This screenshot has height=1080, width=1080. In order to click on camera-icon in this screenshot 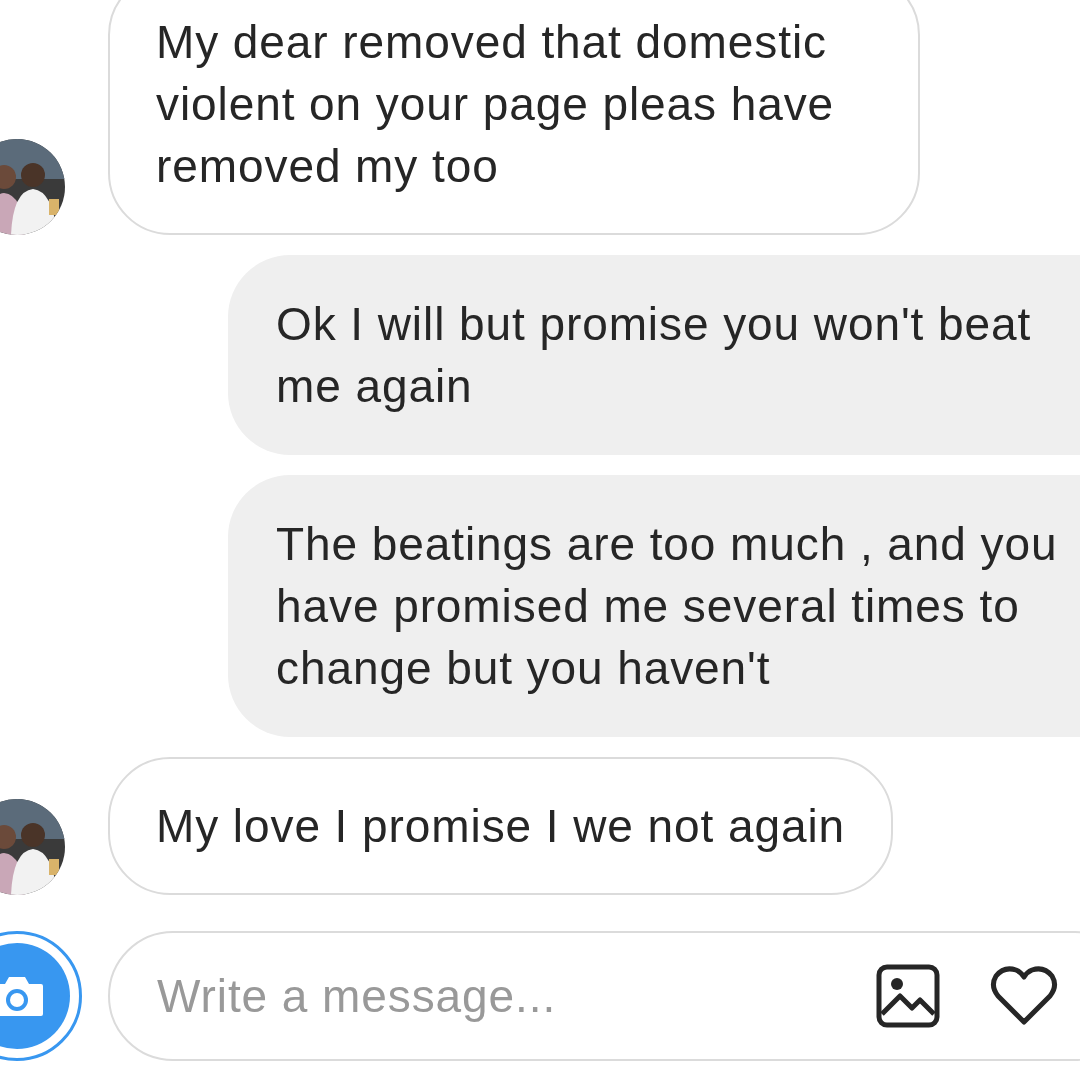, I will do `click(22, 996)`.